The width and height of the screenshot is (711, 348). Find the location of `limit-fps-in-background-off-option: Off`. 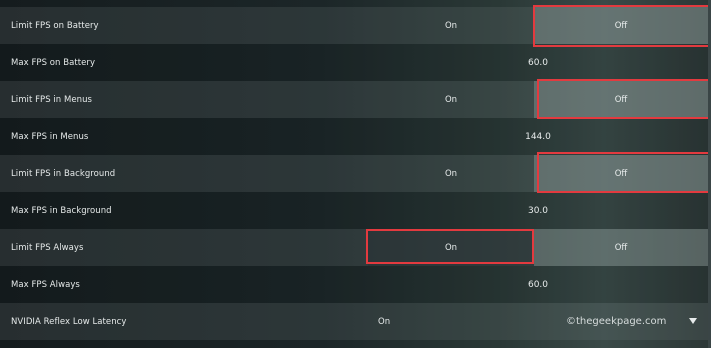

limit-fps-in-background-off-option: Off is located at coordinates (621, 173).